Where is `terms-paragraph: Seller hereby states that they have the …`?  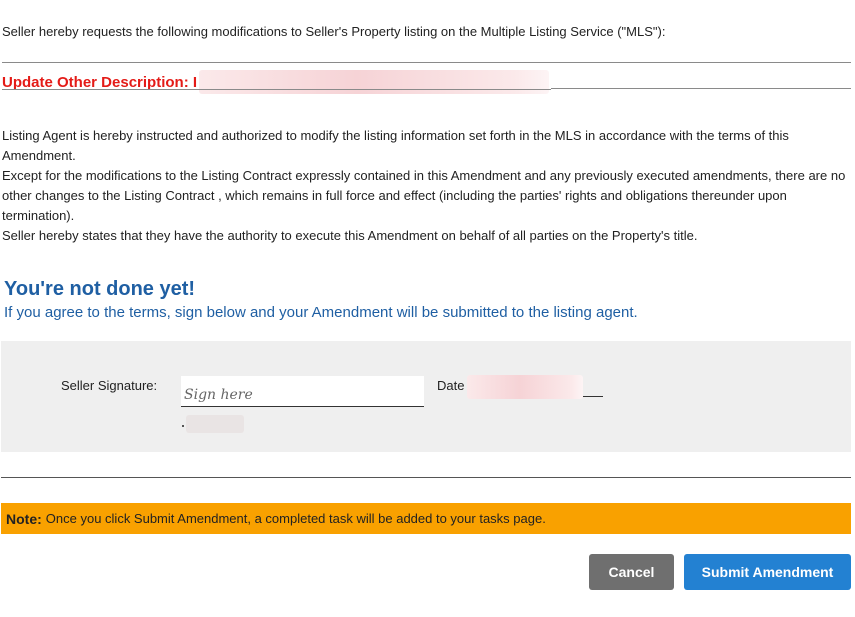
terms-paragraph: Seller hereby states that they have the … is located at coordinates (350, 235).